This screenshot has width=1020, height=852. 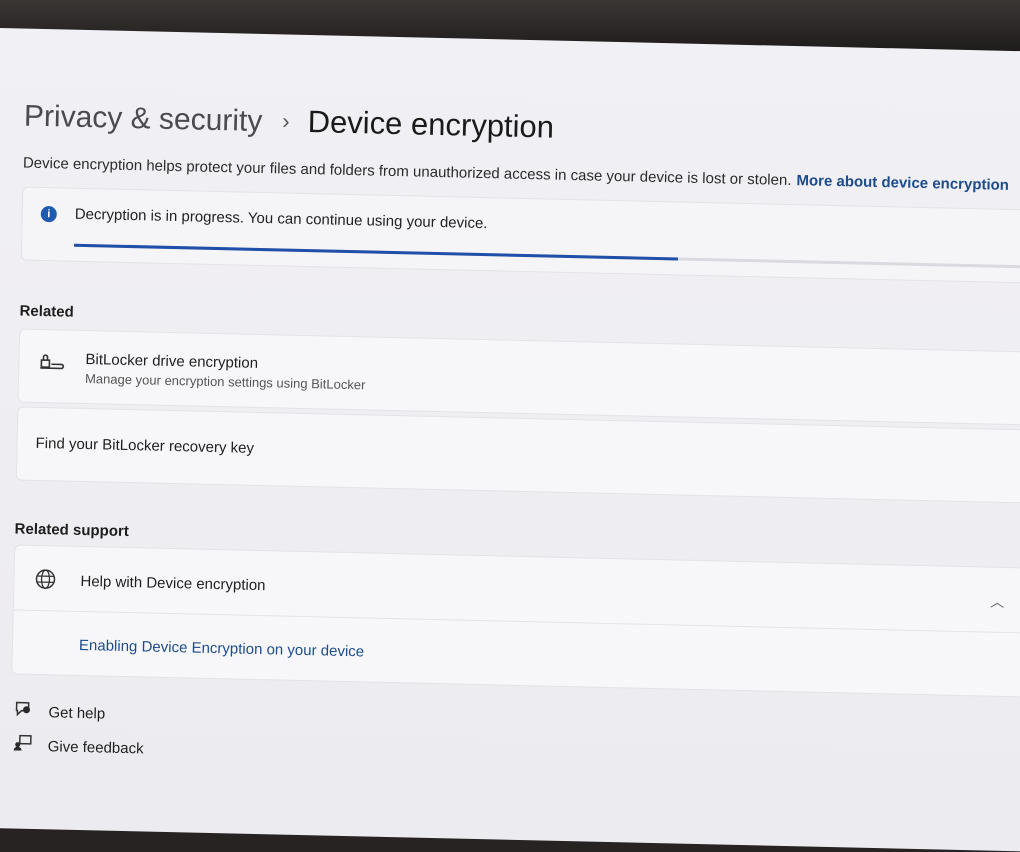 I want to click on help-device-encryption: Help with Device encryption, so click(x=172, y=583).